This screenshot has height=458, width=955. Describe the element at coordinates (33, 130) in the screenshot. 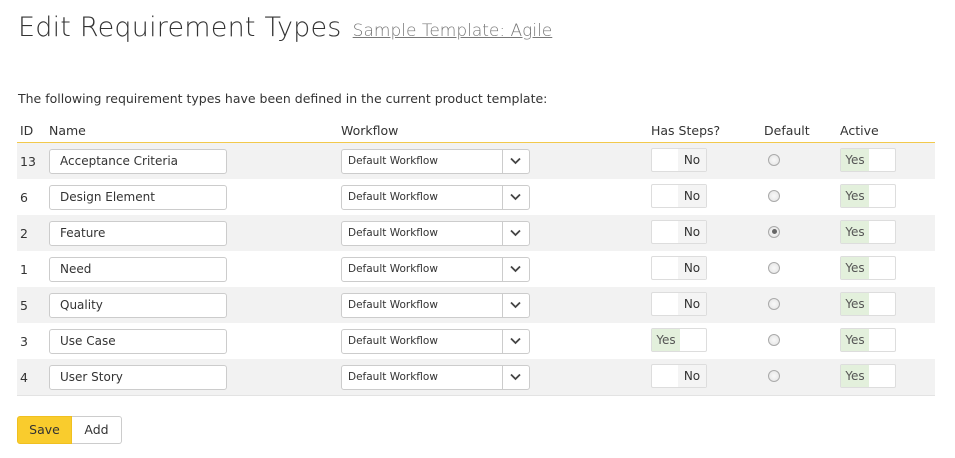

I see `header-id: ID` at that location.